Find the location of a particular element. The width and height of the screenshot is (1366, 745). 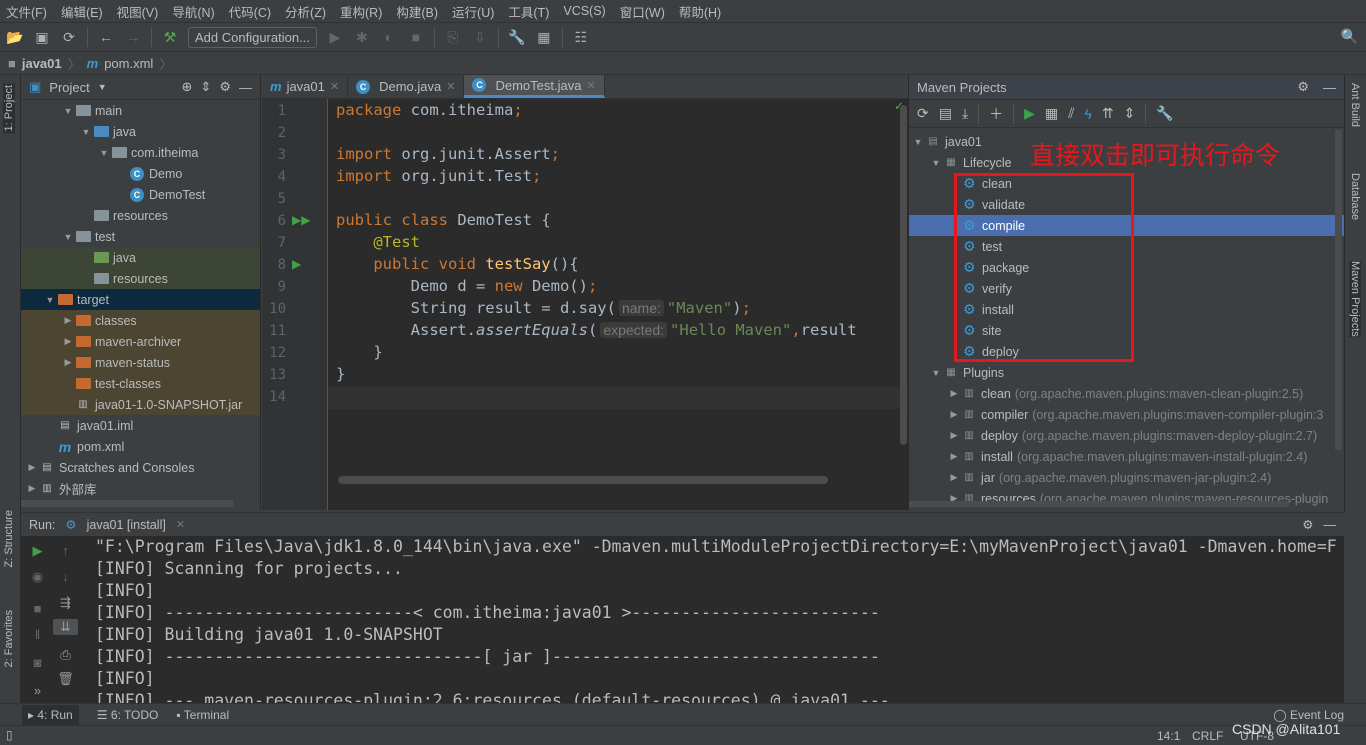

vertical-scrollbar is located at coordinates (1338, 290).